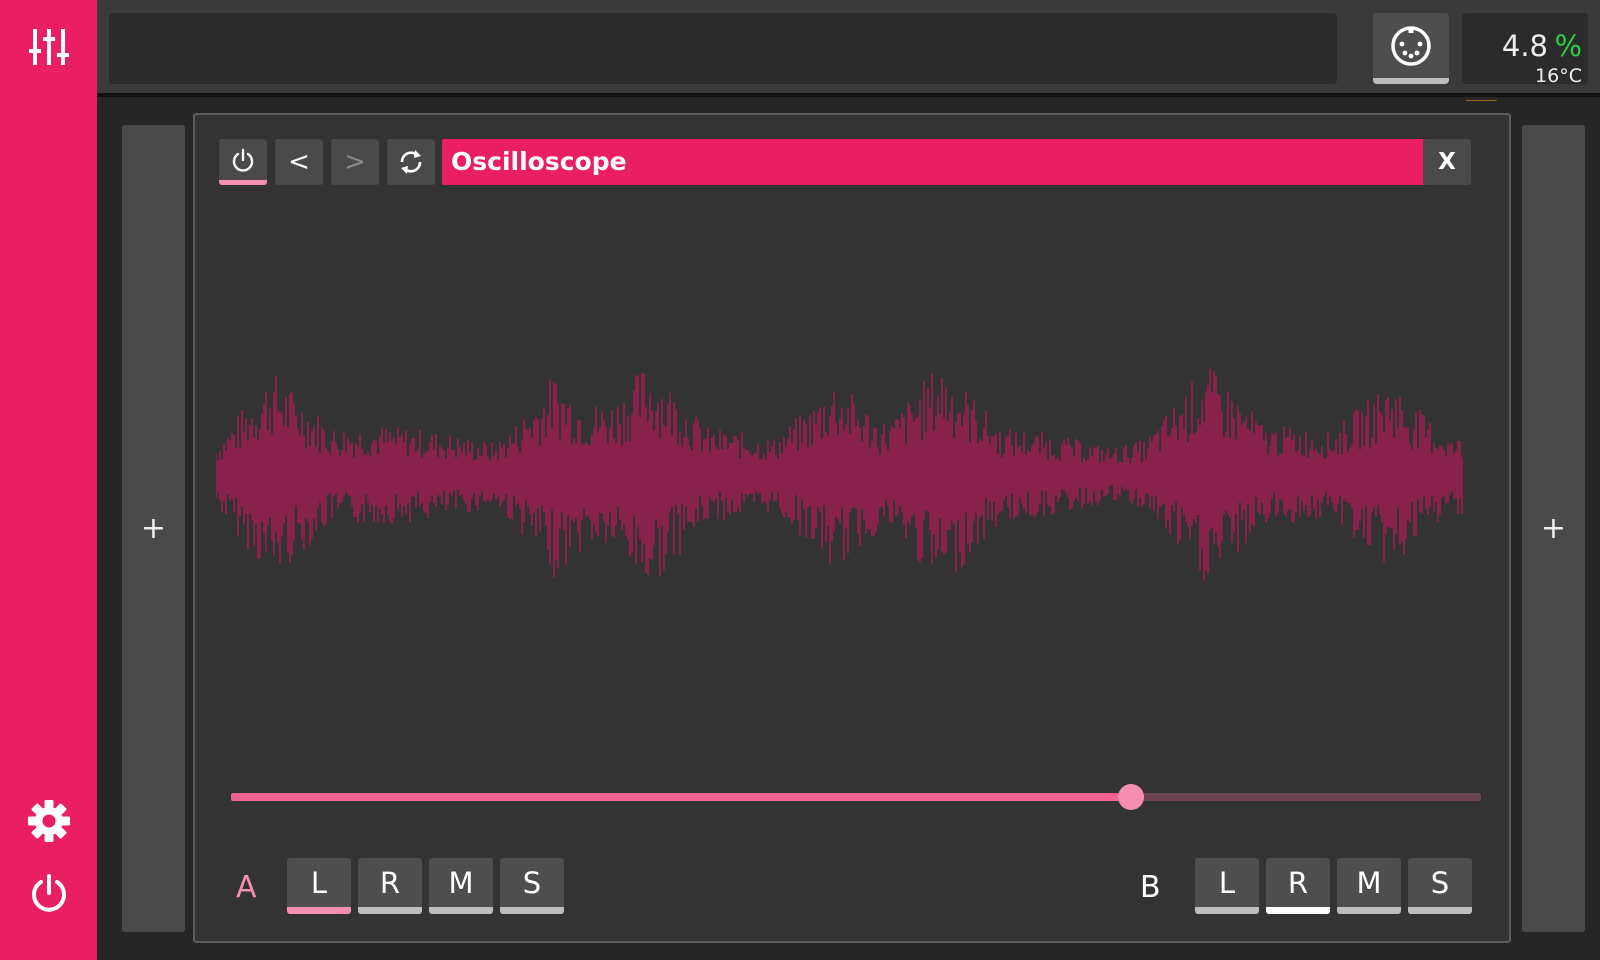  I want to click on add-right-button: +, so click(1553, 528).